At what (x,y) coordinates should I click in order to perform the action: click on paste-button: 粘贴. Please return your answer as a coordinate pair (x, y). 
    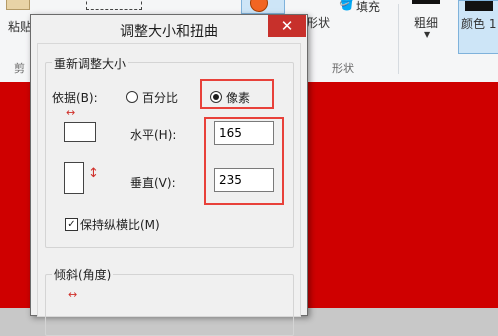
    Looking at the image, I should click on (20, 26).